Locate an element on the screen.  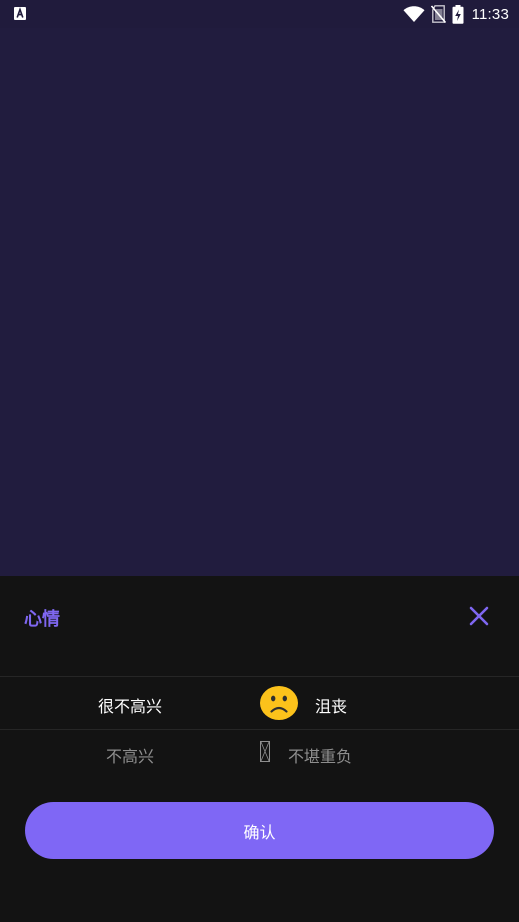
close-button is located at coordinates (479, 616).